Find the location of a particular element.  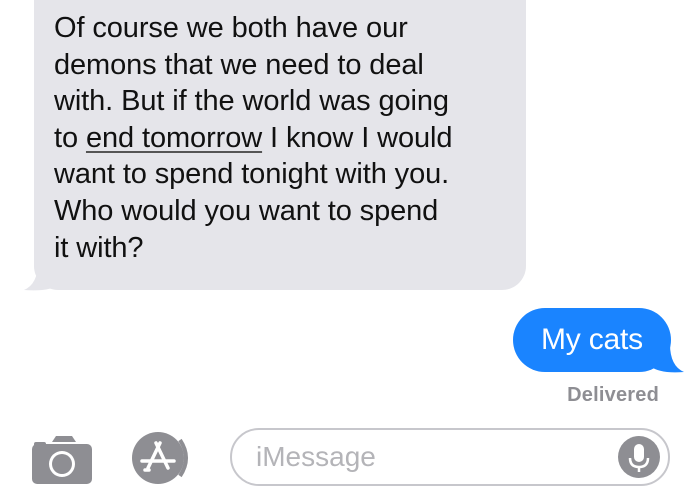

dictation-button is located at coordinates (639, 457).